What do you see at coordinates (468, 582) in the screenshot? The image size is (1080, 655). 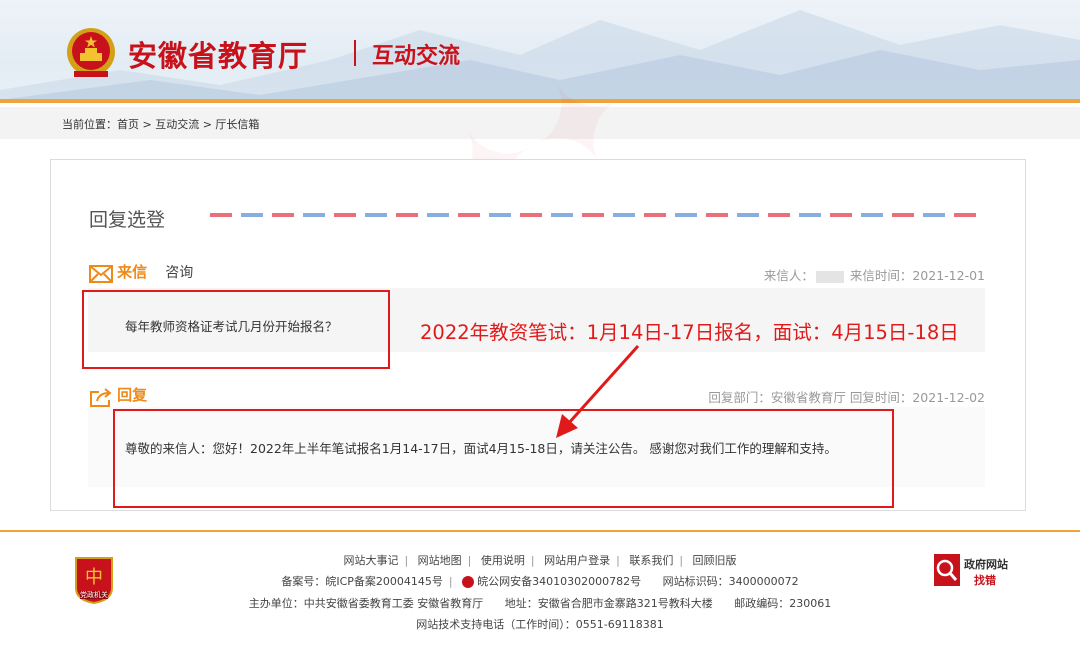 I see `police-badge-icon` at bounding box center [468, 582].